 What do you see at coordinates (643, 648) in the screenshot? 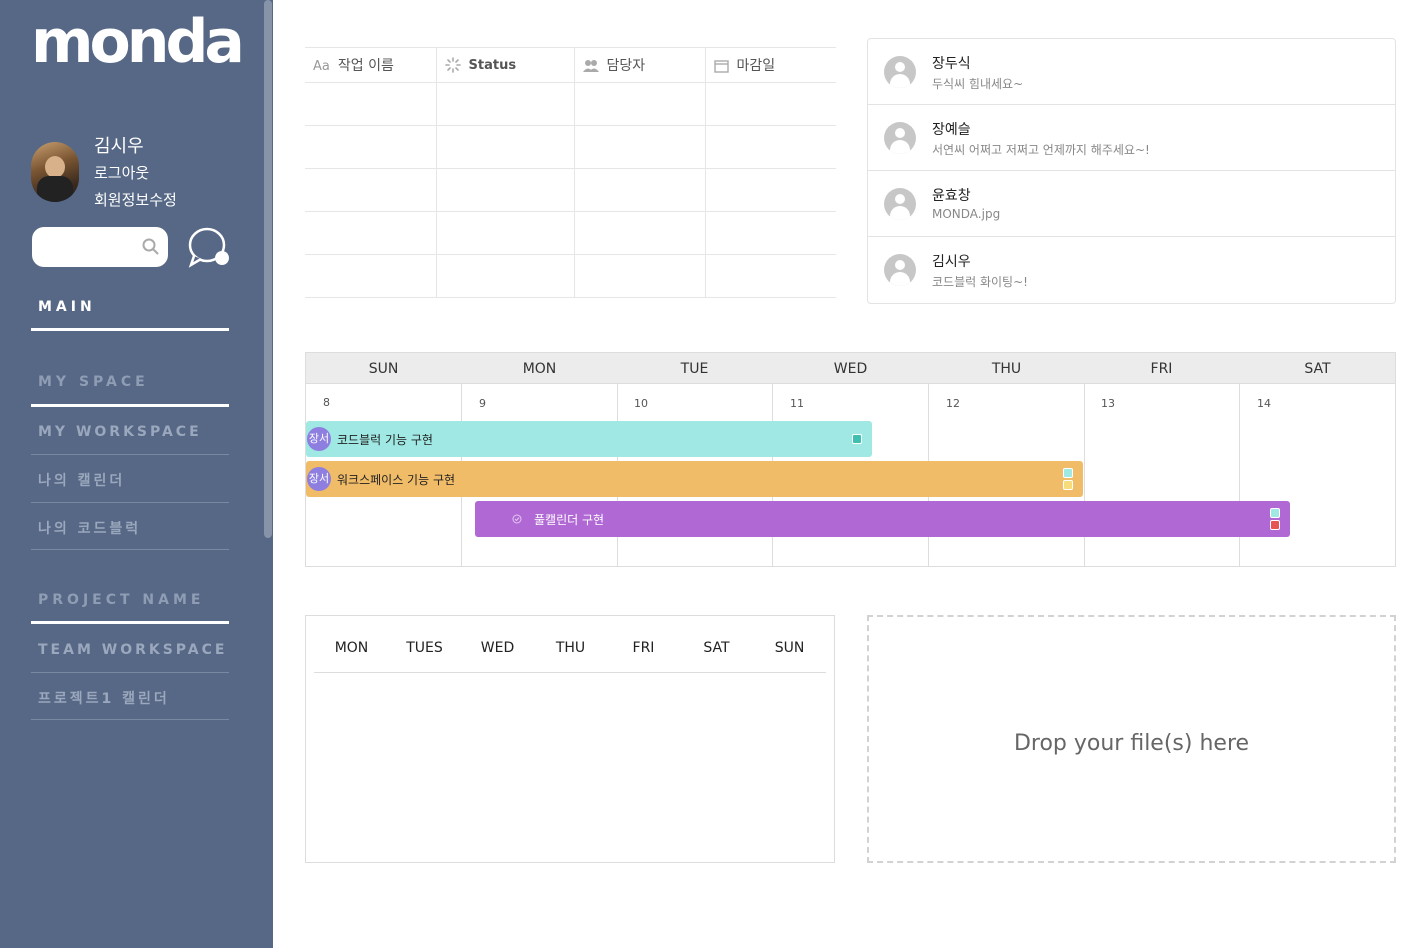
I see `weekday-label: FRI` at bounding box center [643, 648].